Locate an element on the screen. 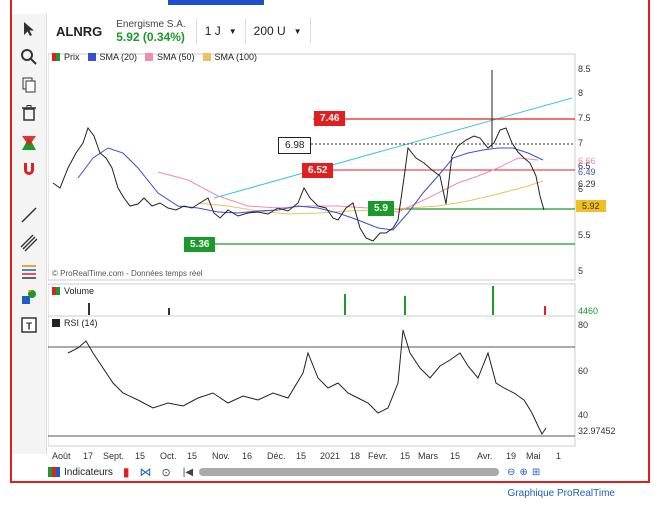  nav-start-icon: |◀ is located at coordinates (188, 472).